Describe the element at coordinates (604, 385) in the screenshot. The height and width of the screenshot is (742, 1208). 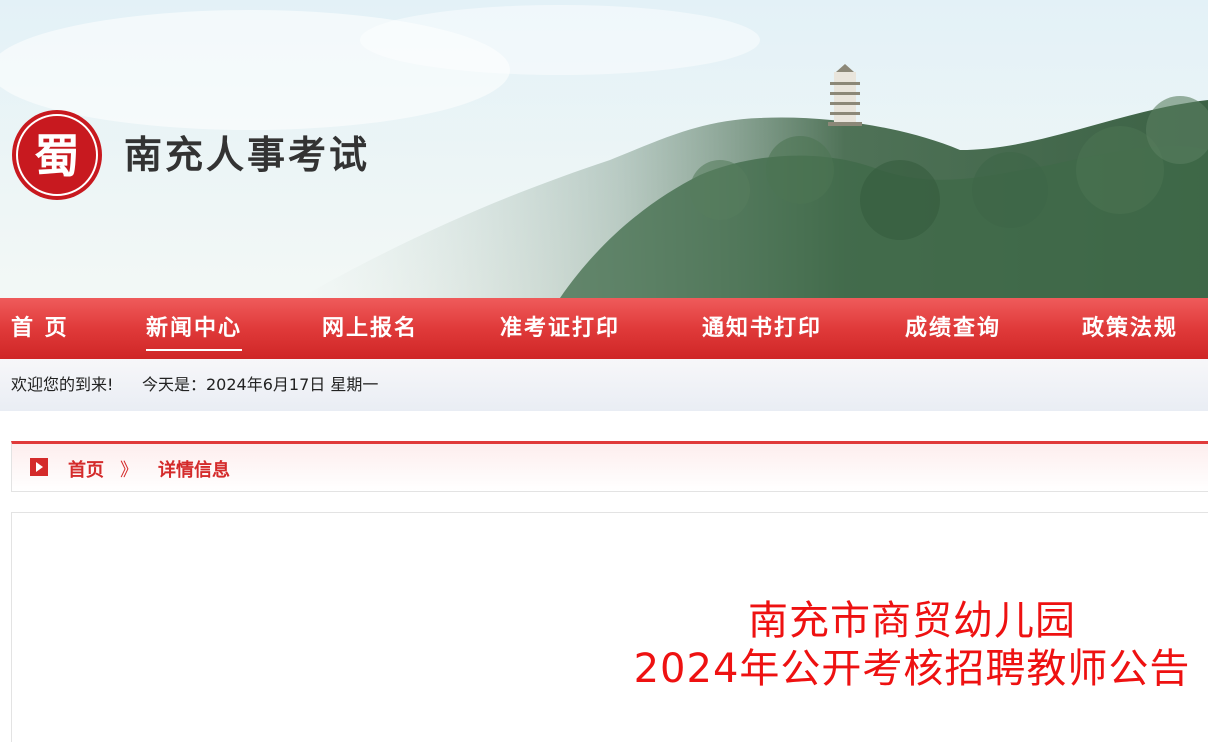
I see `welcome-bar: 欢迎您的到来! 今天是：2024年6月17日 星期一` at that location.